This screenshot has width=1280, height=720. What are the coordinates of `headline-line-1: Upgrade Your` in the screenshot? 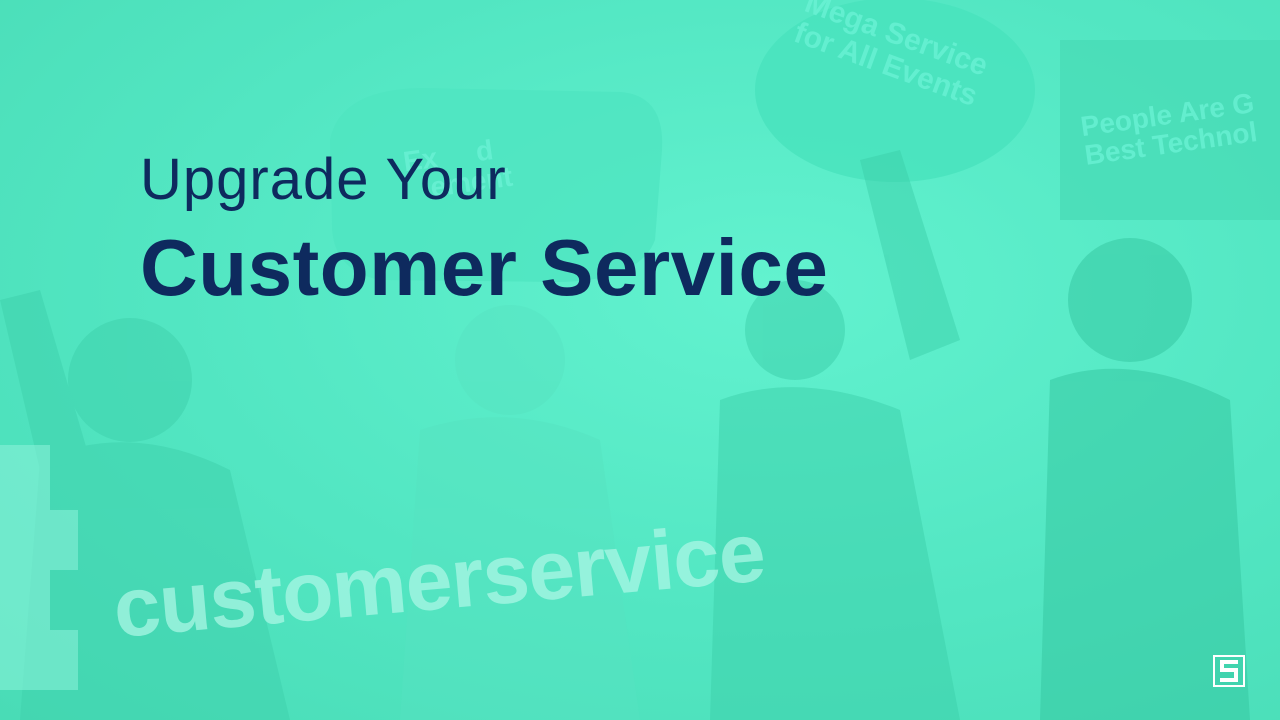 It's located at (323, 179).